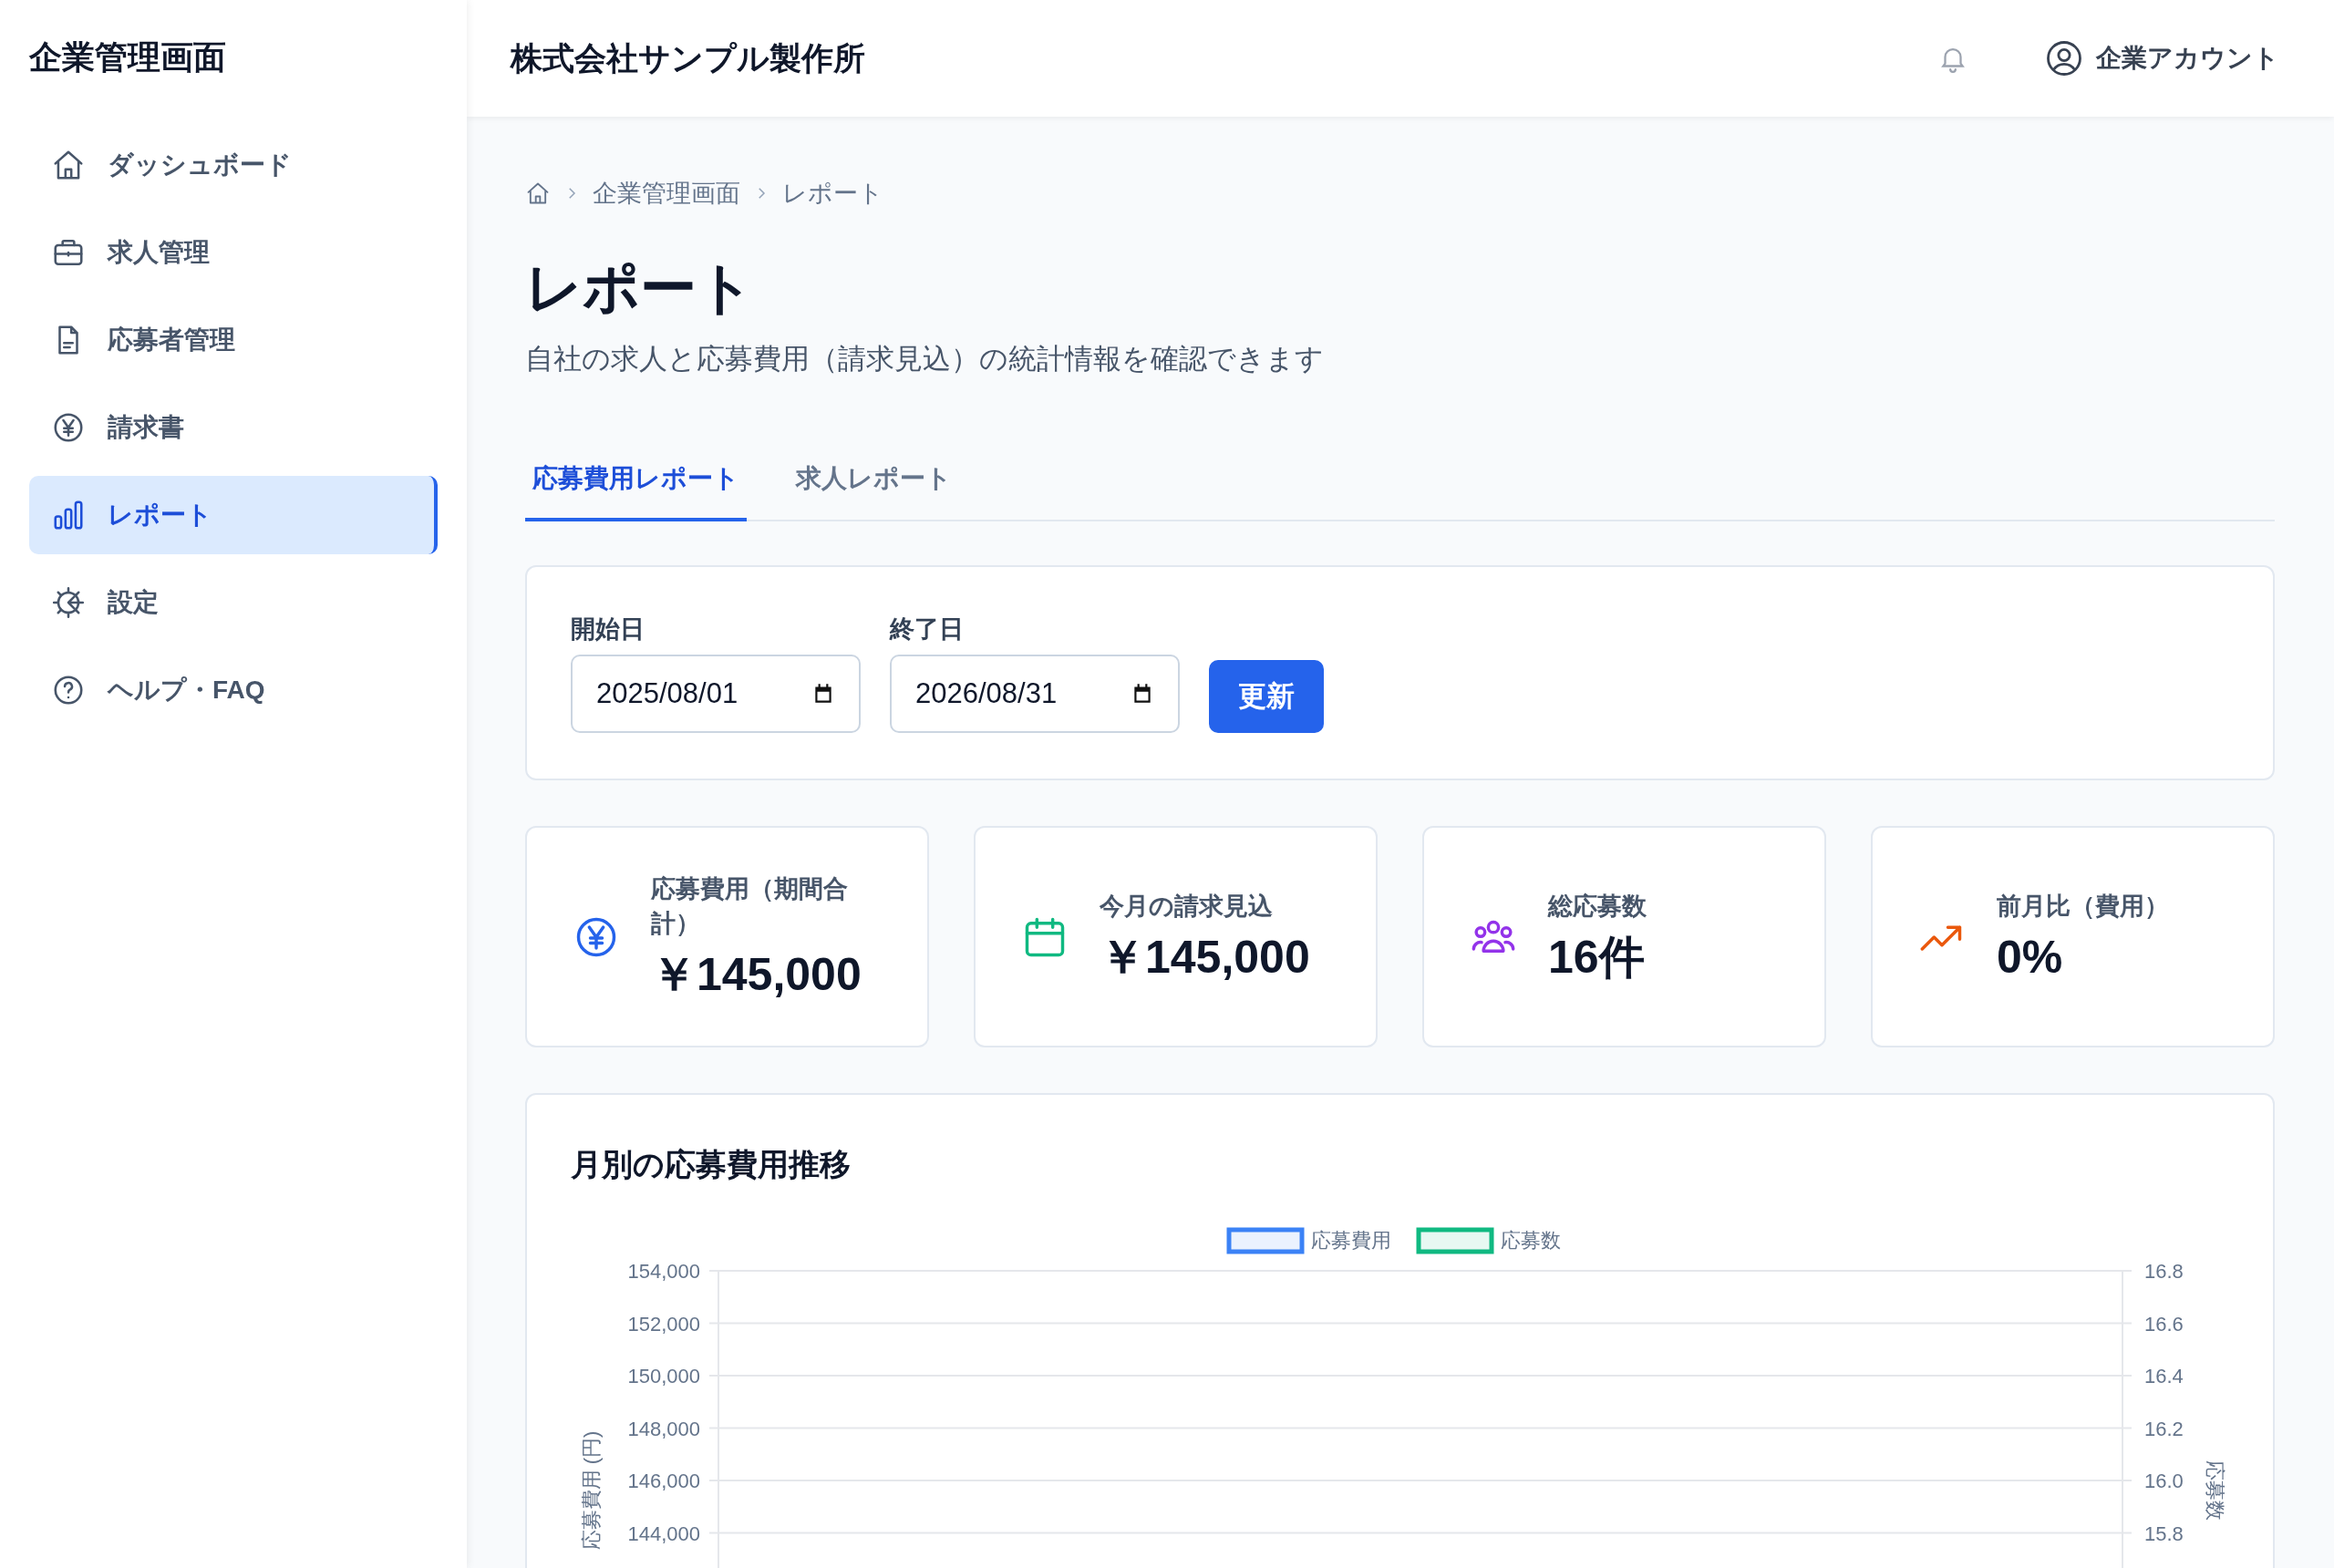 The image size is (2334, 1568). Describe the element at coordinates (234, 515) in the screenshot. I see `sidebar-item: レポート` at that location.